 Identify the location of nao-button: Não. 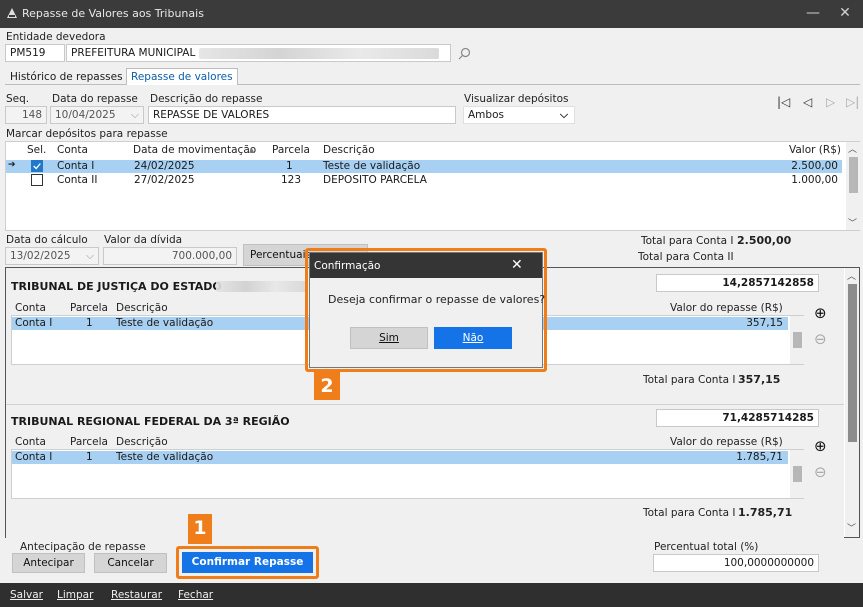
(473, 338).